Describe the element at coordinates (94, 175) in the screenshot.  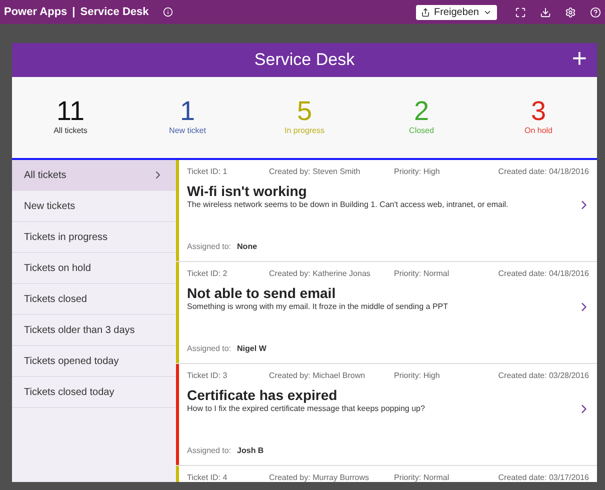
I see `sidebar-item: All tickets` at that location.